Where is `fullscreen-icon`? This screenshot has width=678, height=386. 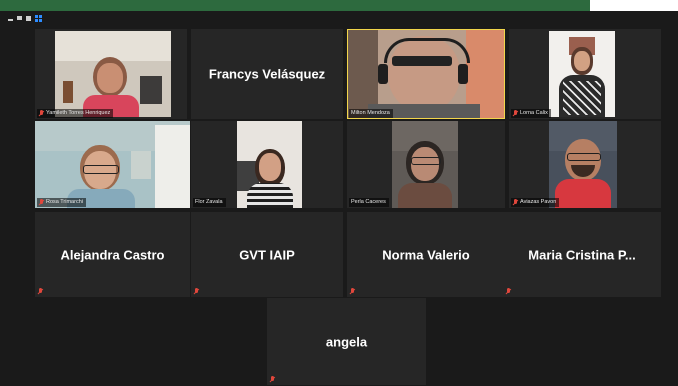 fullscreen-icon is located at coordinates (28, 18).